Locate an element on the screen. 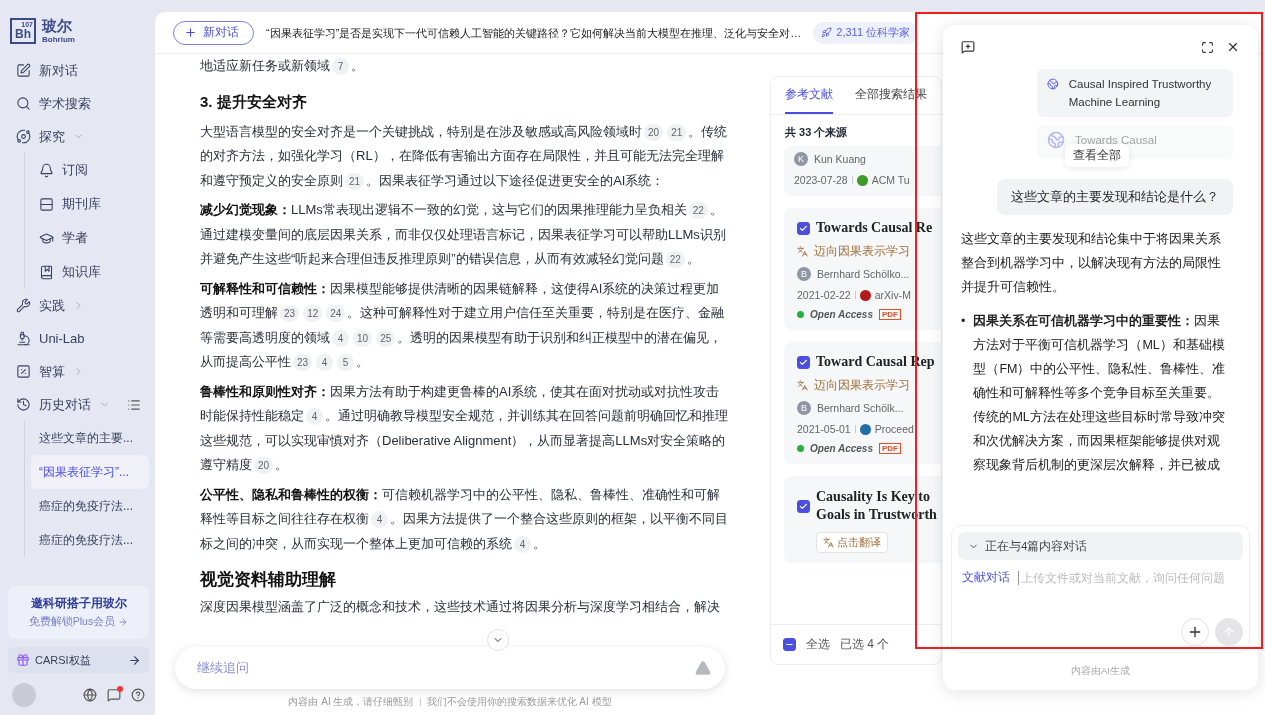  translated-title: 迈向因果表示学习 is located at coordinates (862, 385).